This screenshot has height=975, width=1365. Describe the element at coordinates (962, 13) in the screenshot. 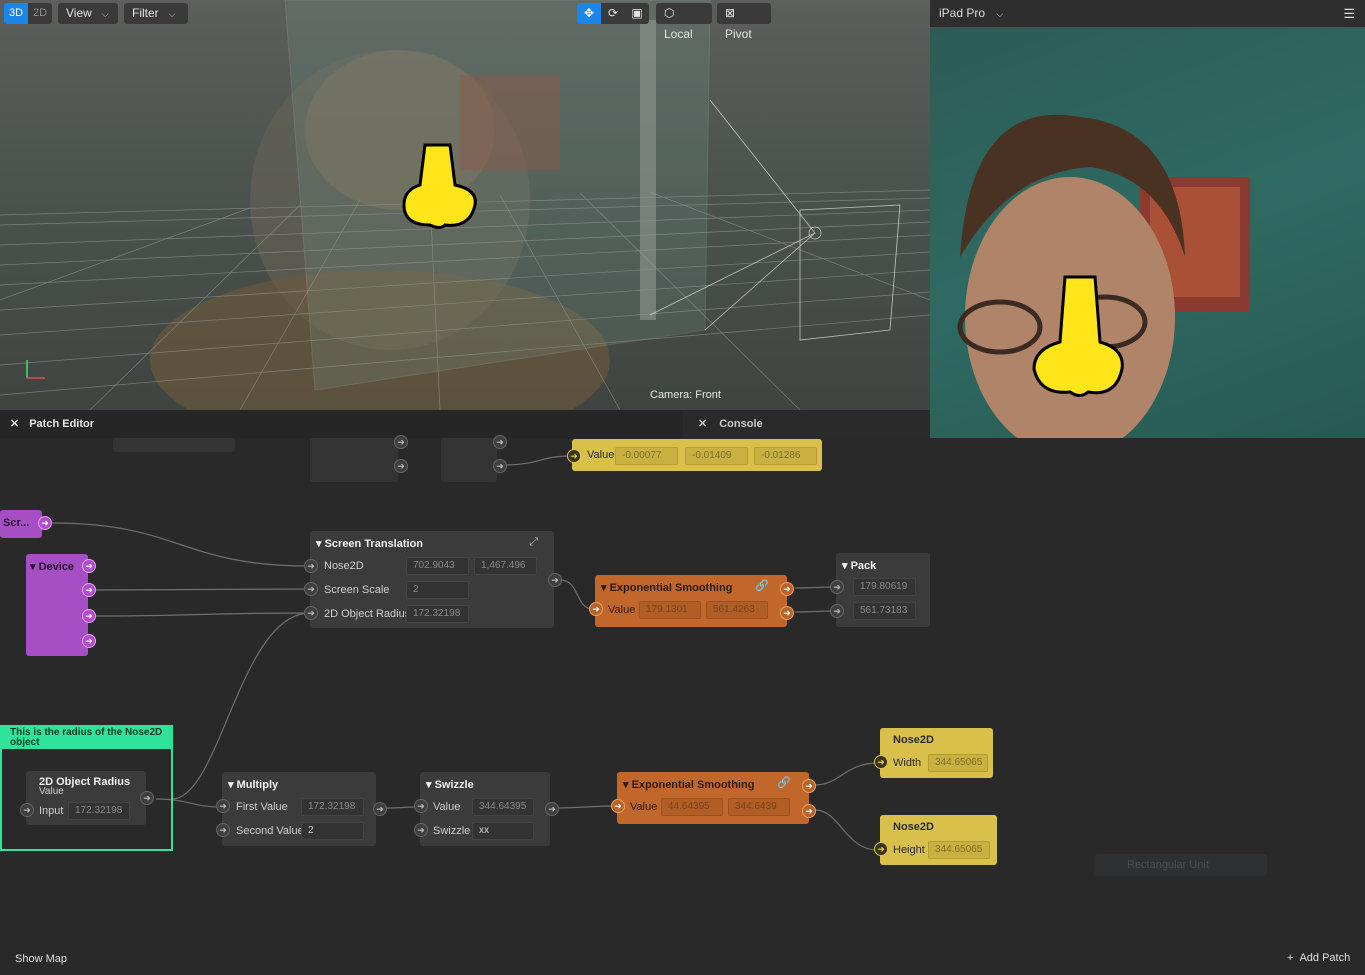

I see `device-select: iPad Pro` at that location.